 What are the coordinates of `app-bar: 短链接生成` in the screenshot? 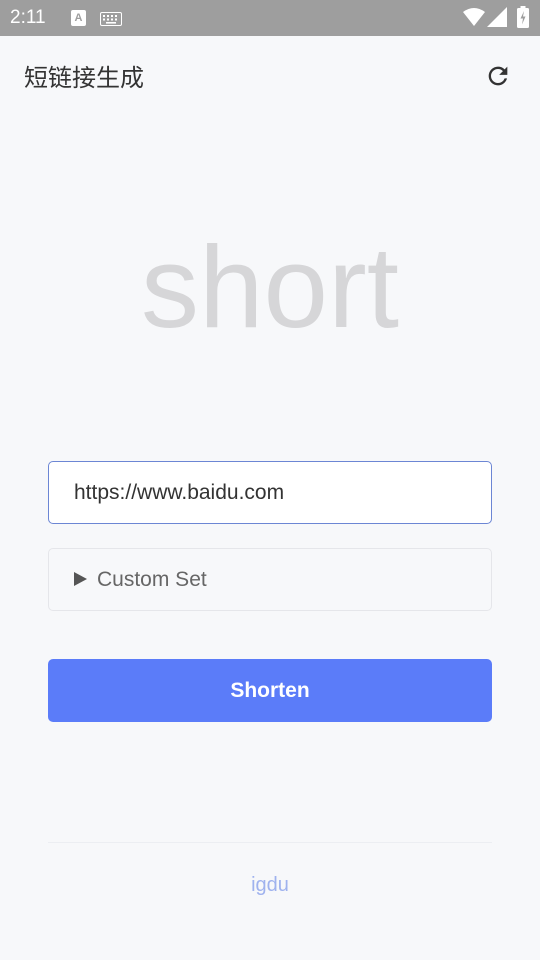 It's located at (270, 78).